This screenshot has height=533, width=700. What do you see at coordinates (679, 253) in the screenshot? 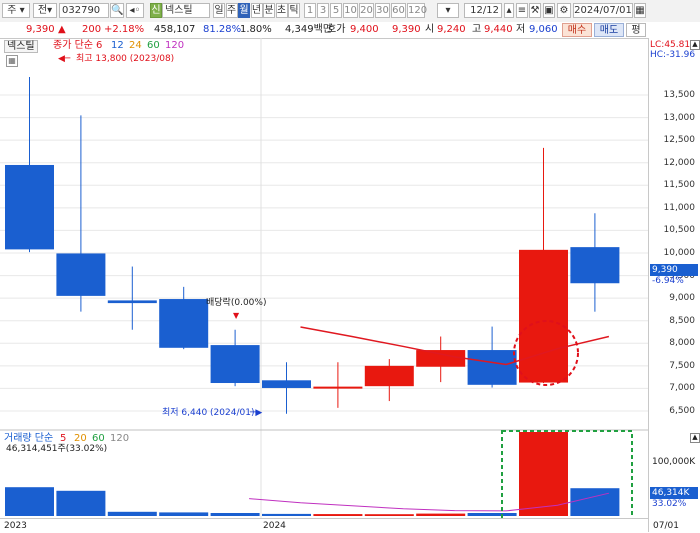
I see `price-tick-label: 10,000` at bounding box center [679, 253].